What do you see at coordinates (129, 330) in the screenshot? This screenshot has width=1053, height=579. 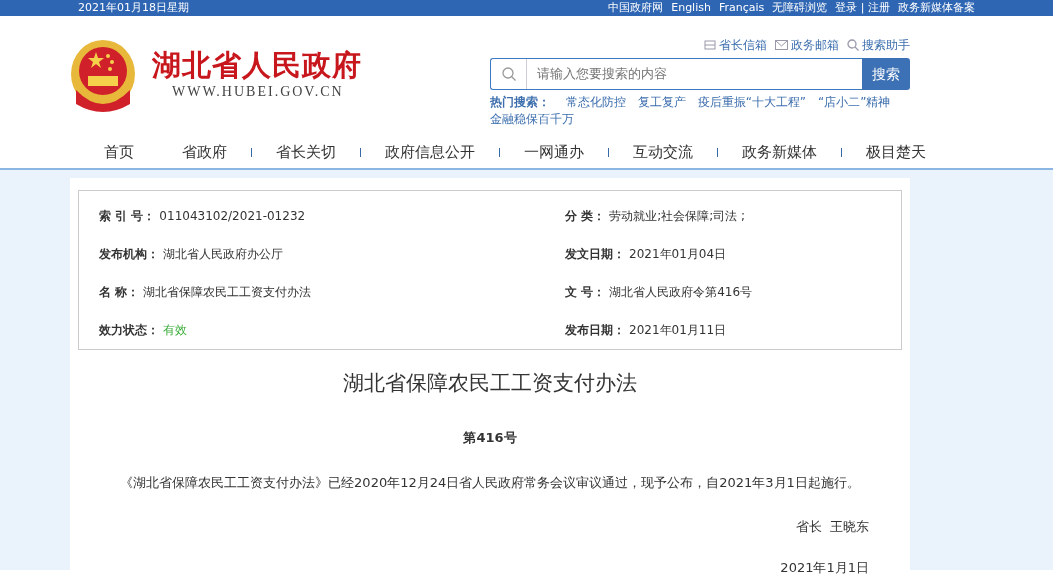 I see `info-label: 效力状态：` at bounding box center [129, 330].